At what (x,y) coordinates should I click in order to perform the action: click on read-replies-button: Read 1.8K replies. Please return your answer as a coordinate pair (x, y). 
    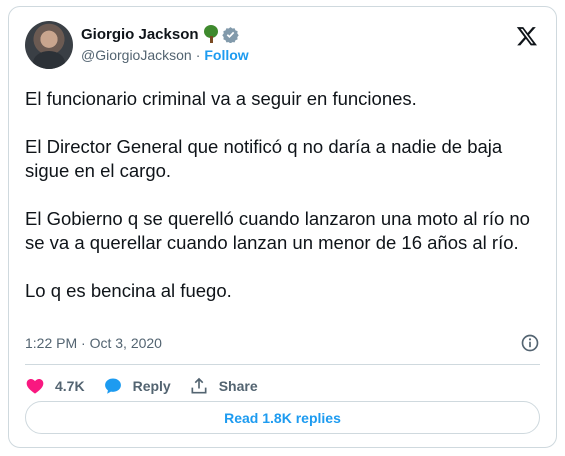
    Looking at the image, I should click on (282, 417).